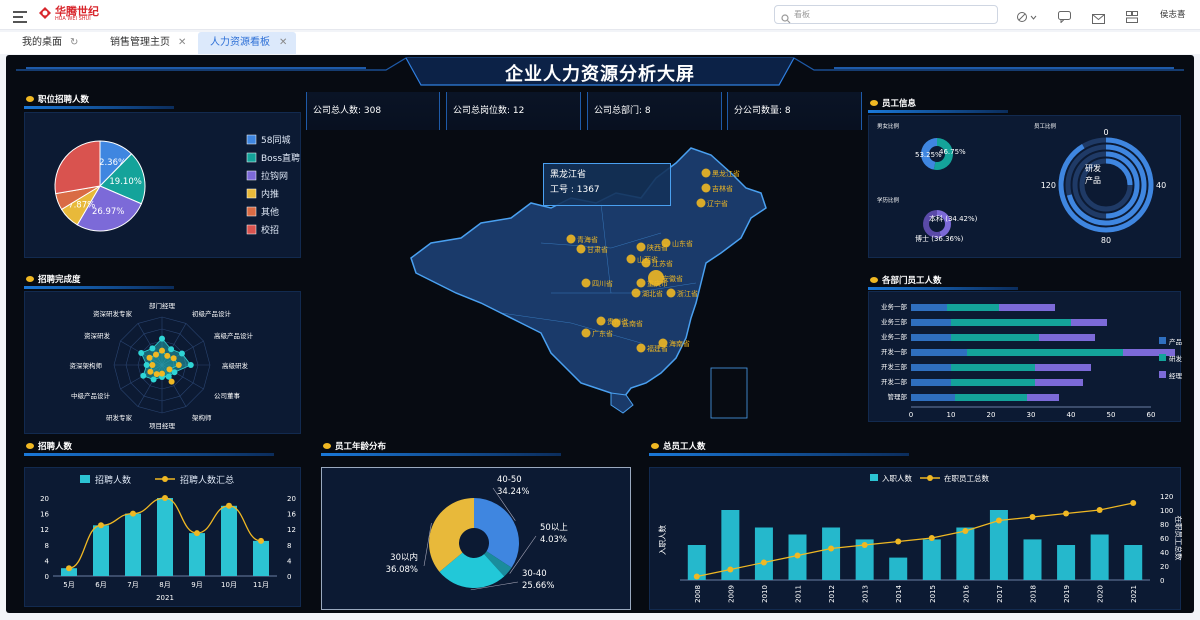 This screenshot has height=620, width=1200. Describe the element at coordinates (162, 305) in the screenshot. I see `radar-label: 部门经理` at that location.